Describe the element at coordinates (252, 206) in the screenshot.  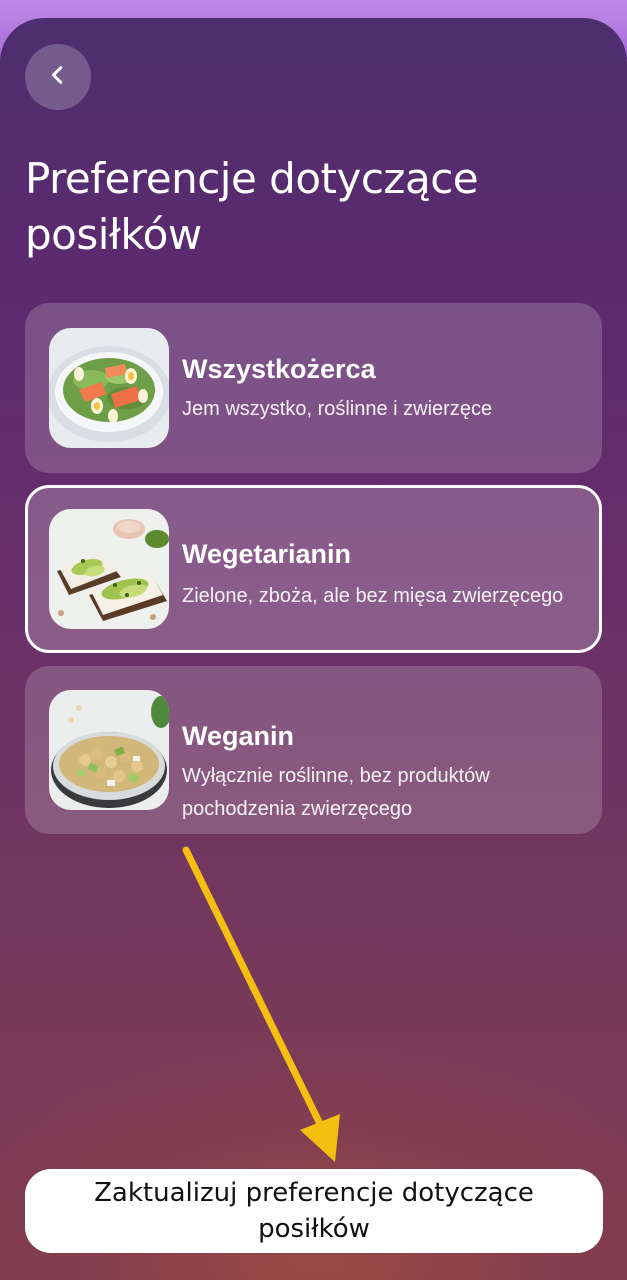
I see `page-title: Preferencje dotyczące posiłków` at that location.